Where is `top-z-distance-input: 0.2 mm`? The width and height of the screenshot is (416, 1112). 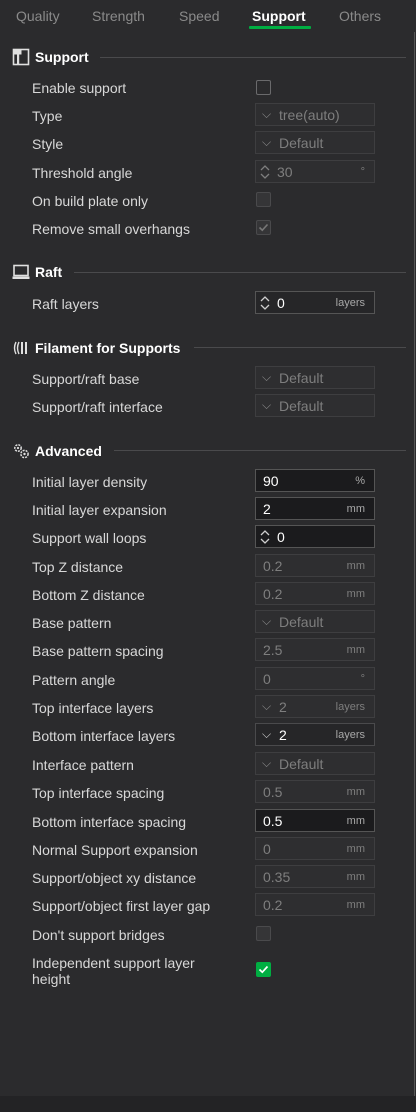
top-z-distance-input: 0.2 mm is located at coordinates (315, 565).